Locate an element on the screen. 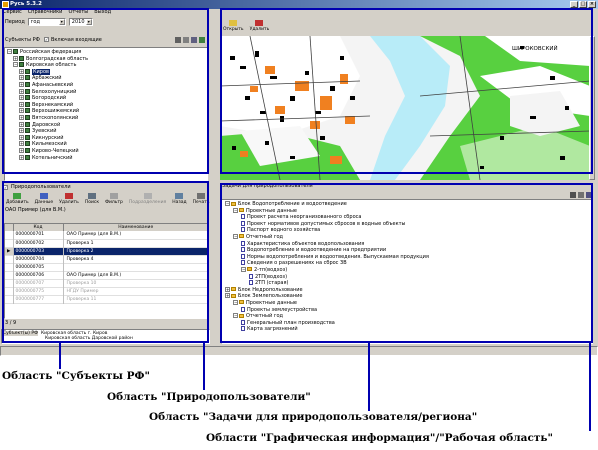  data-button: Данные is located at coordinates (44, 198).